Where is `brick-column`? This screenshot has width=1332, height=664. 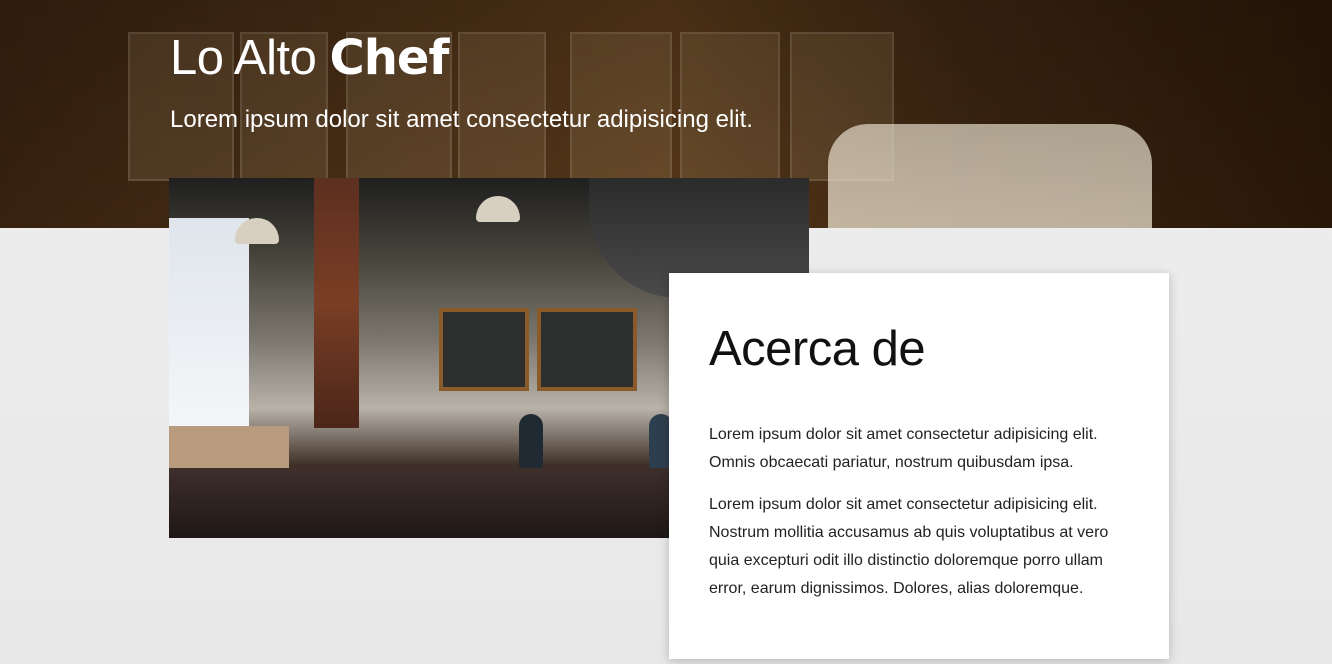
brick-column is located at coordinates (336, 303).